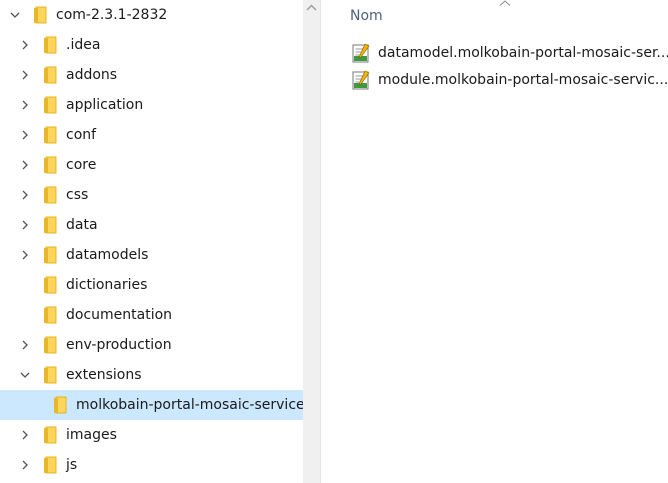 Image resolution: width=668 pixels, height=483 pixels. What do you see at coordinates (151, 75) in the screenshot?
I see `tree-item-addons: addons` at bounding box center [151, 75].